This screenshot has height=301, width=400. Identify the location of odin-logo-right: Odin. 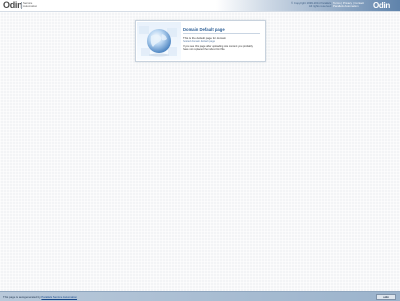
(381, 5).